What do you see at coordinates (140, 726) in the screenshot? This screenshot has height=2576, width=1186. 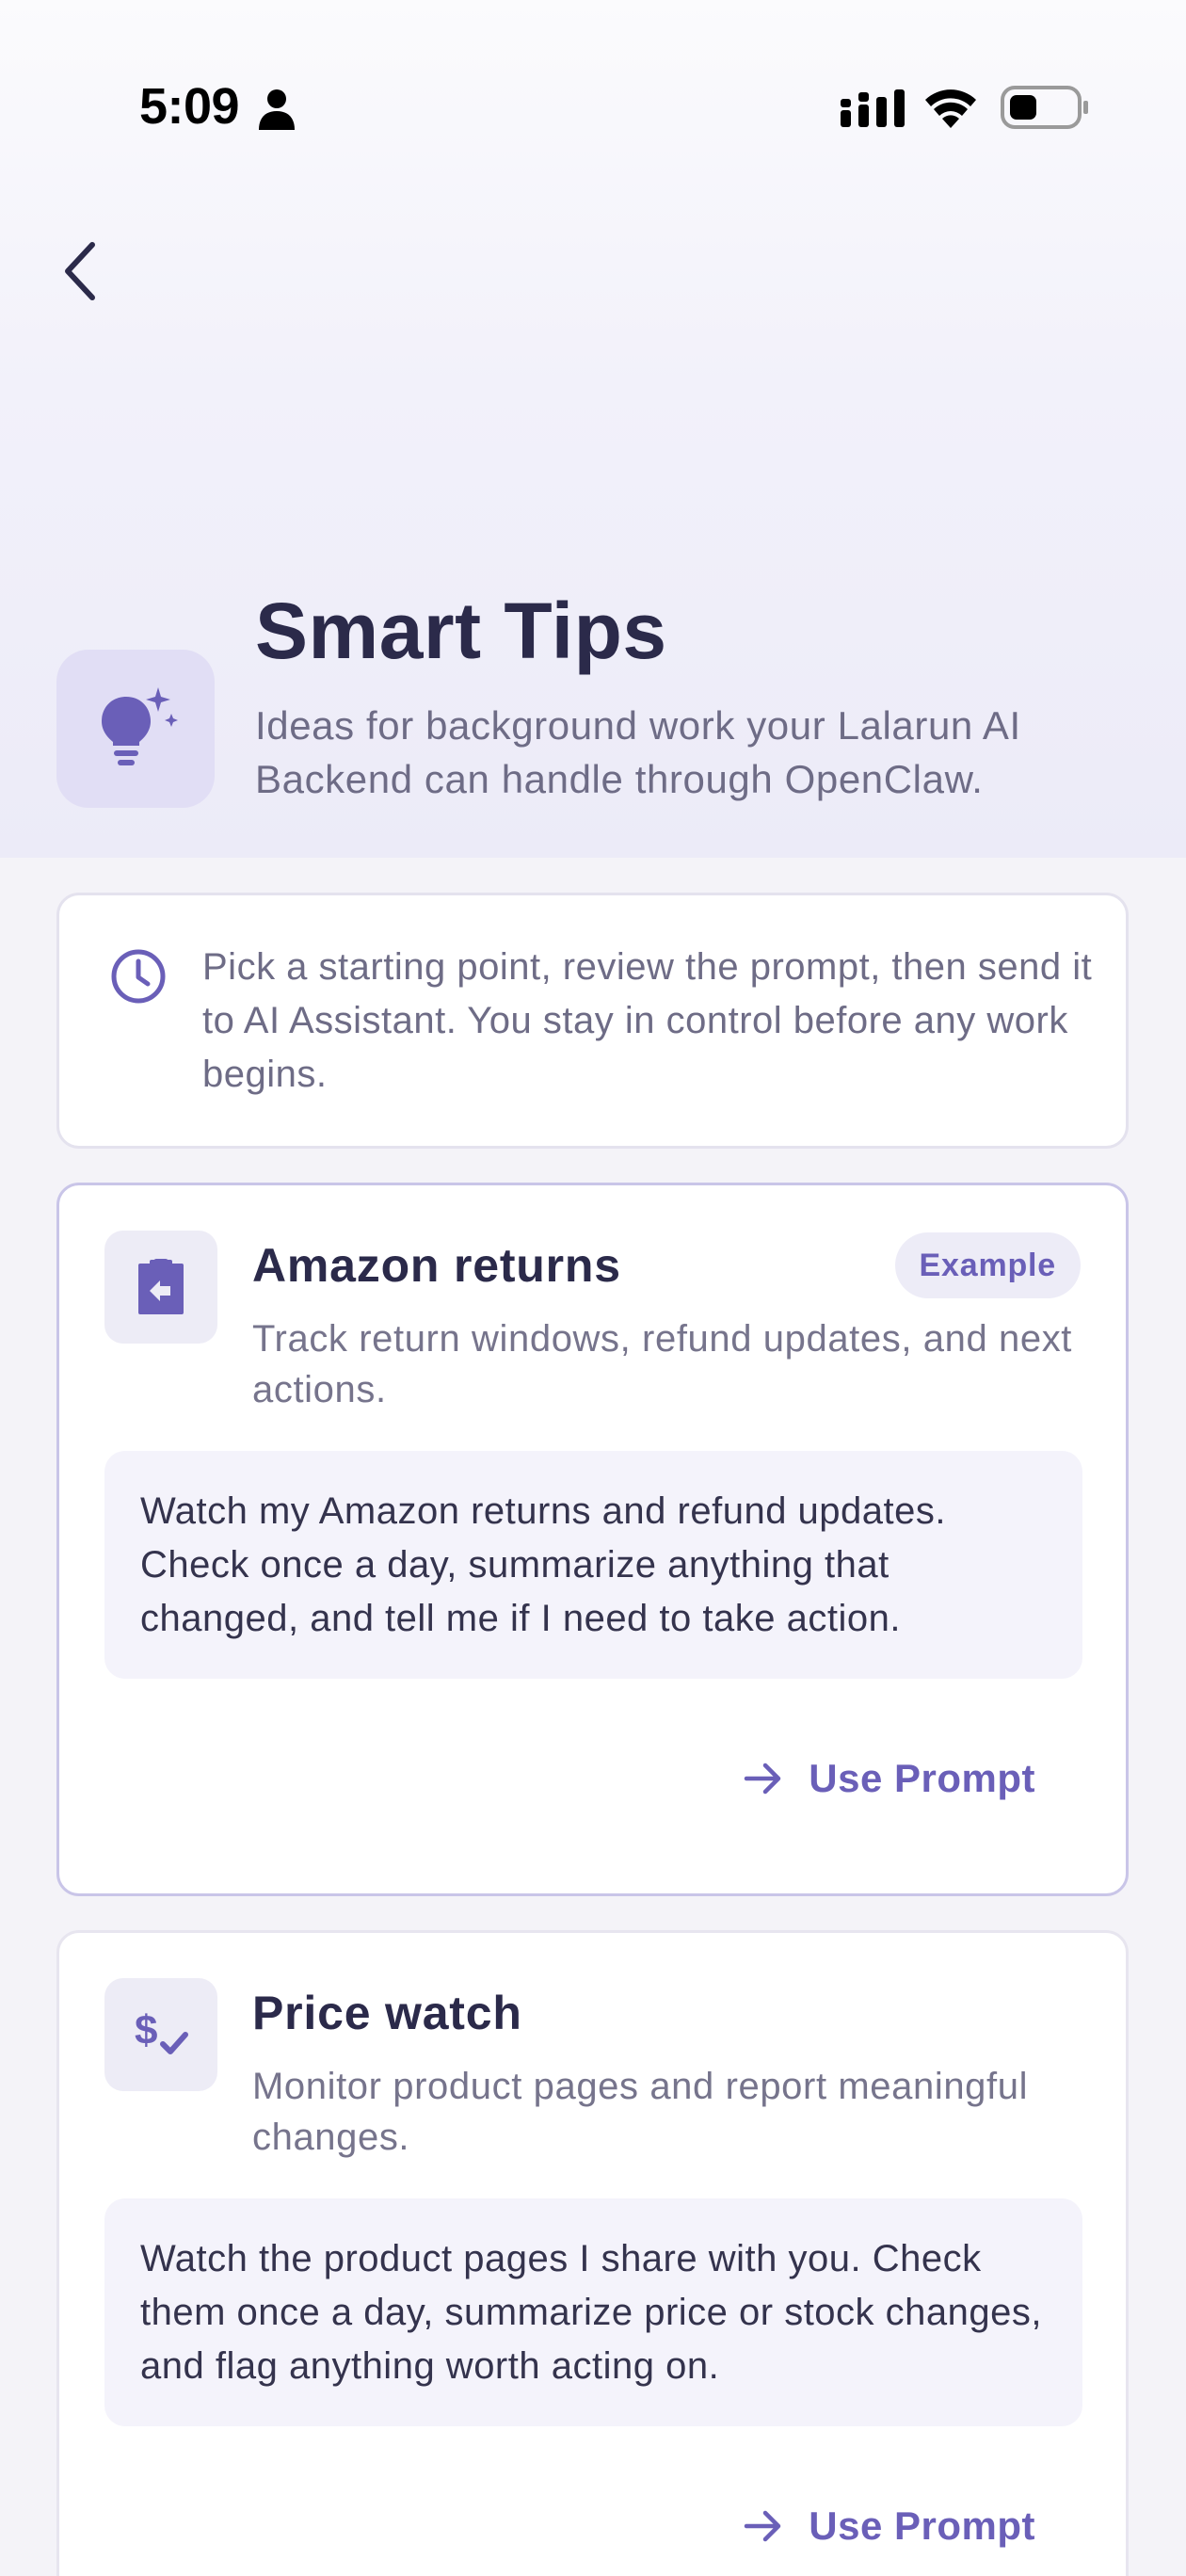 I see `lightbulb-sparkle-icon` at bounding box center [140, 726].